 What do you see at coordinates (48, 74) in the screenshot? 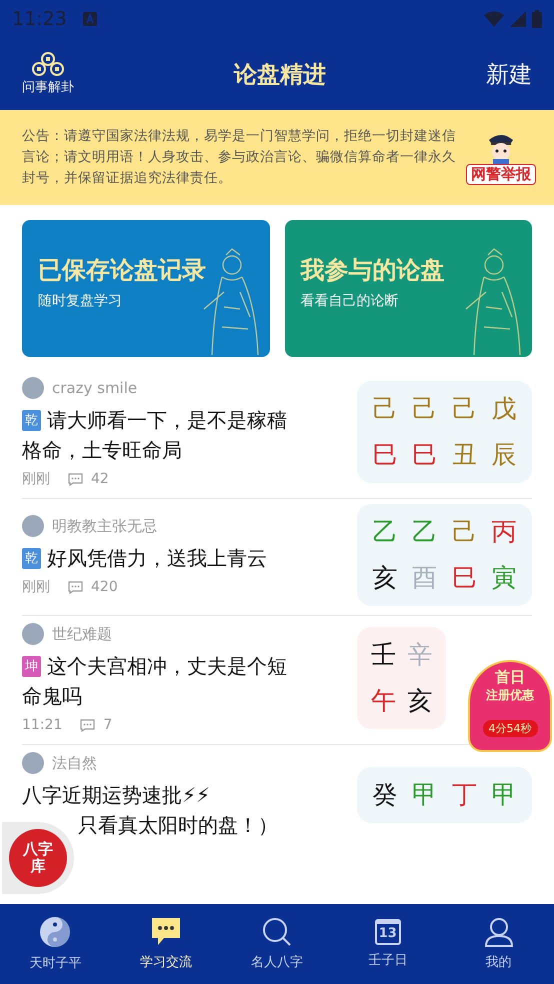
I see `logo-button: 问事解卦` at bounding box center [48, 74].